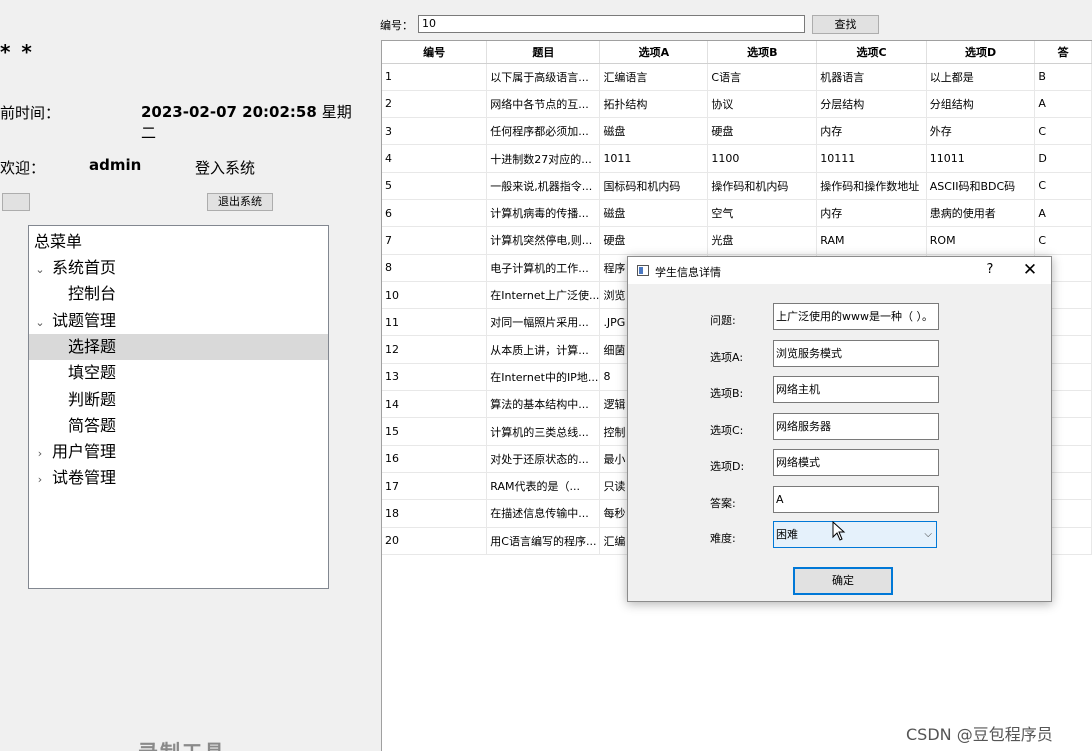 This screenshot has width=1092, height=751. I want to click on ok-button: 确定, so click(843, 581).